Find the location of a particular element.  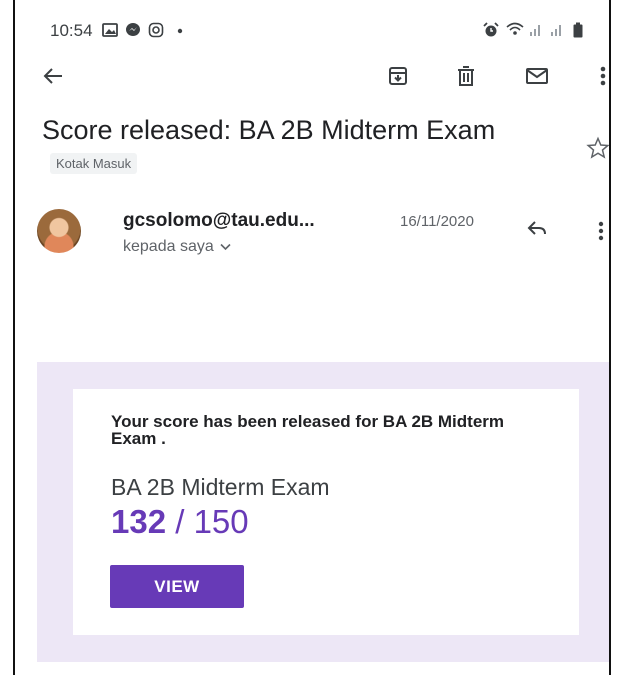

score-earned: 132 is located at coordinates (139, 521).